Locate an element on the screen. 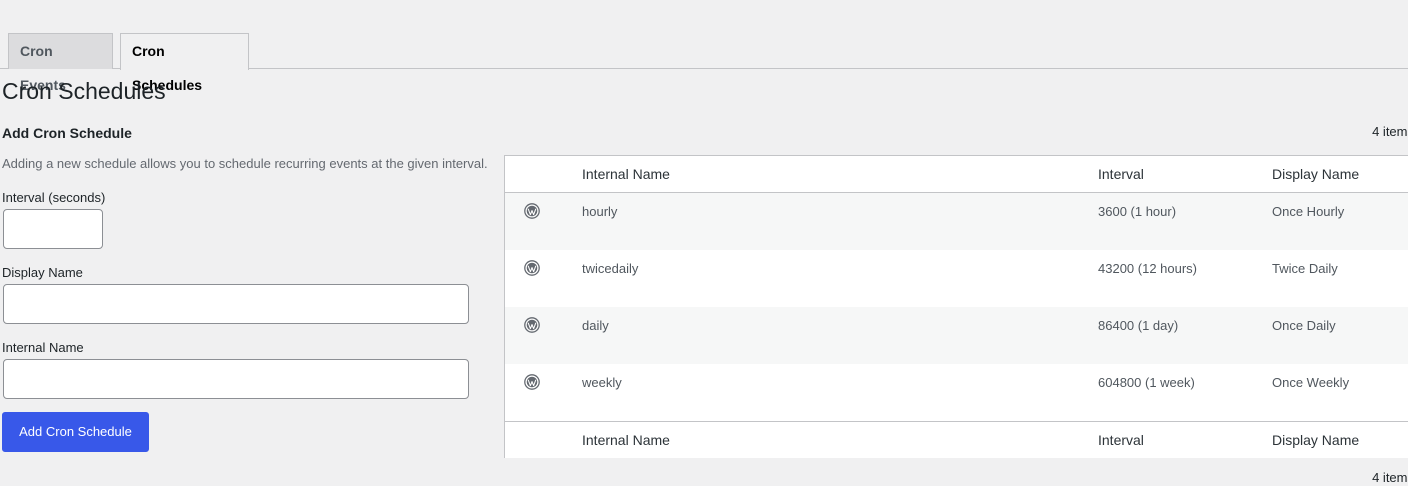 Image resolution: width=1408 pixels, height=486 pixels. interval-label: Interval (seconds) is located at coordinates (54, 197).